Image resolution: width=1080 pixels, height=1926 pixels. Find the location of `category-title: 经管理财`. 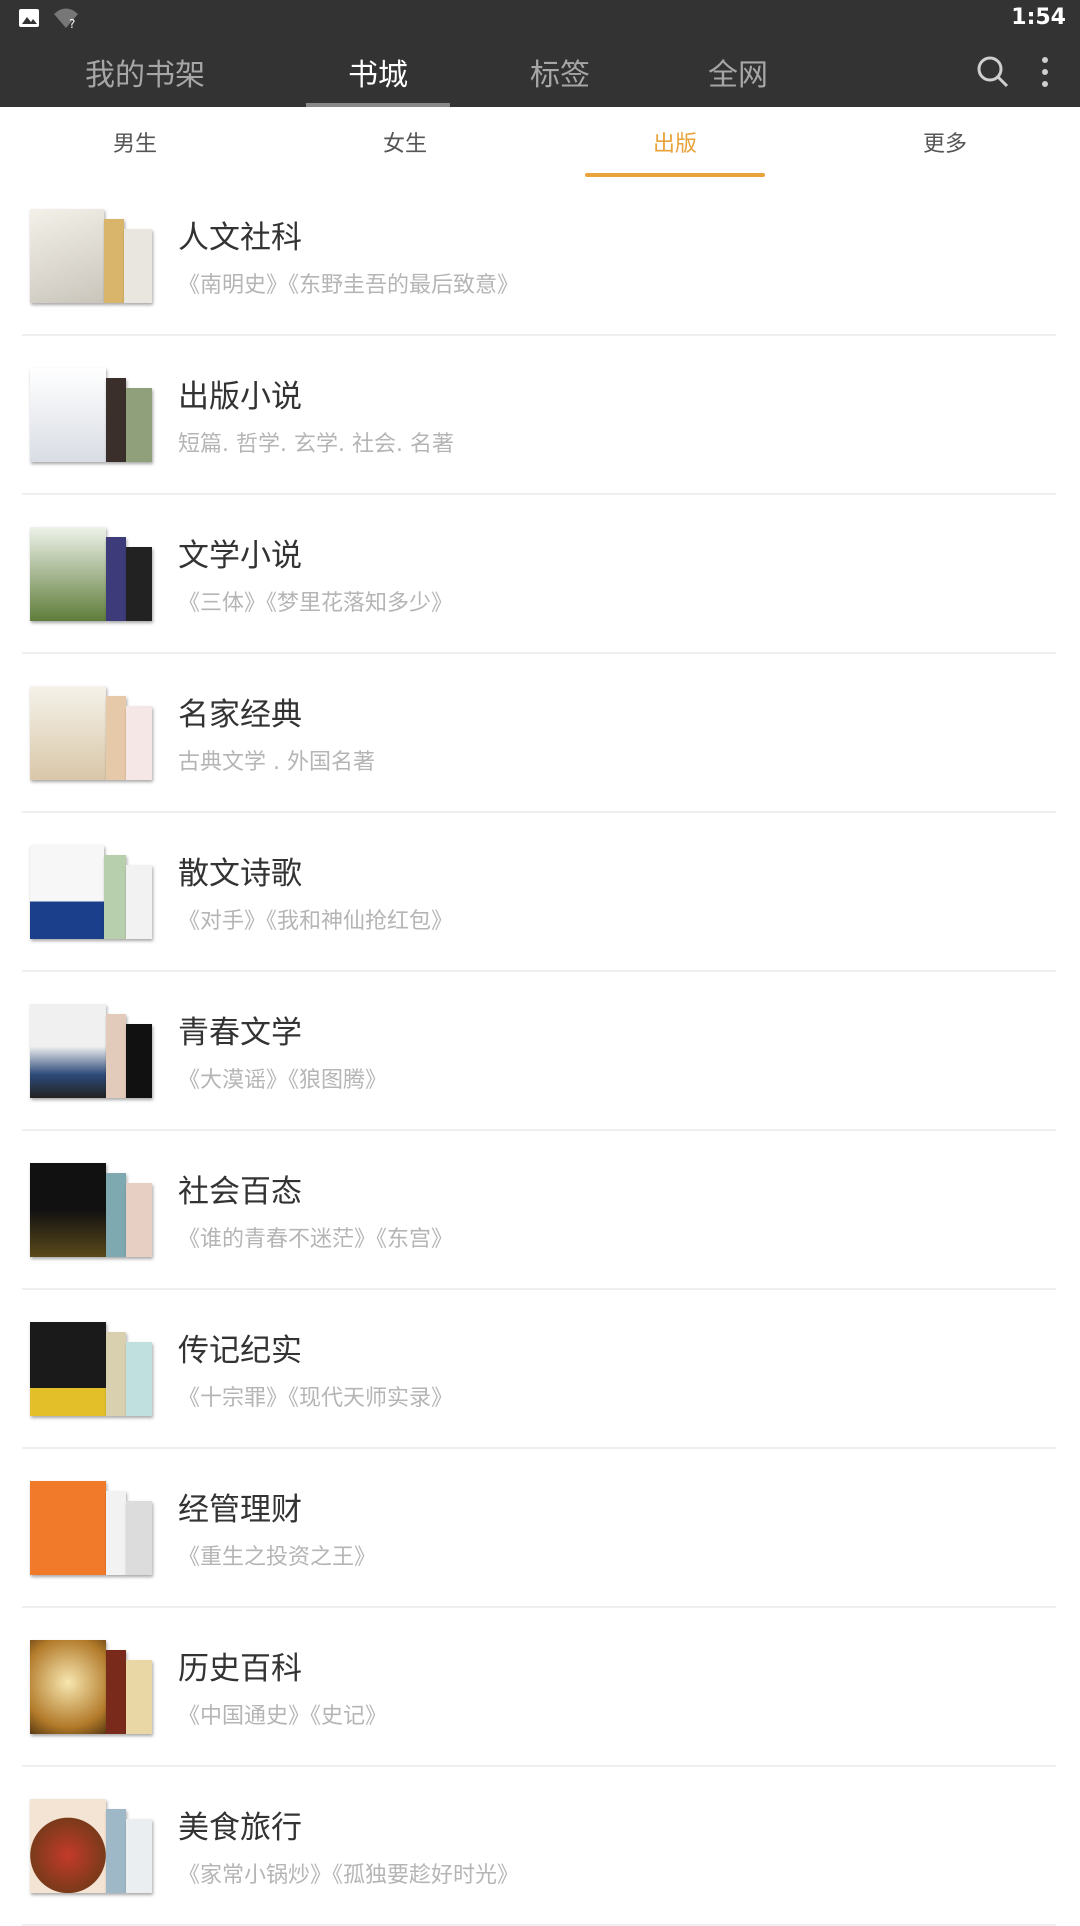

category-title: 经管理财 is located at coordinates (240, 1510).